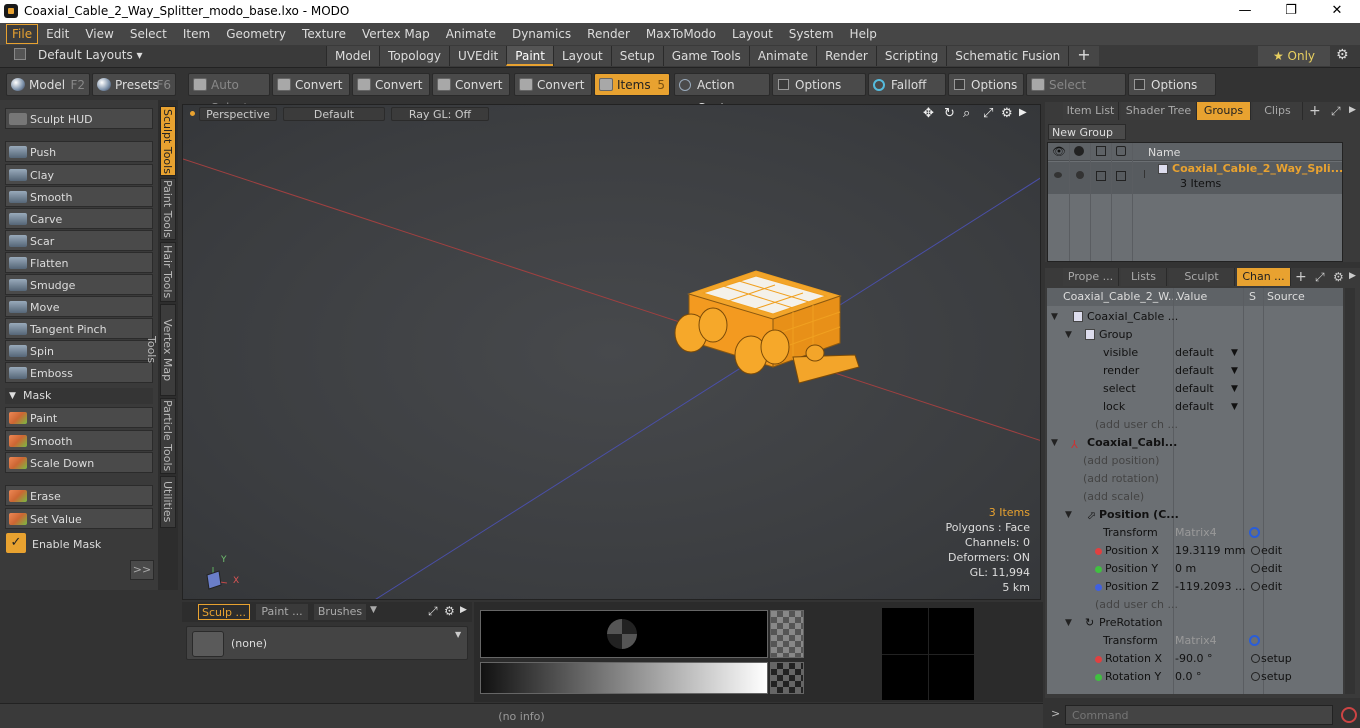 Image resolution: width=1360 pixels, height=728 pixels. I want to click on tool-smudge: Smudge, so click(79, 284).